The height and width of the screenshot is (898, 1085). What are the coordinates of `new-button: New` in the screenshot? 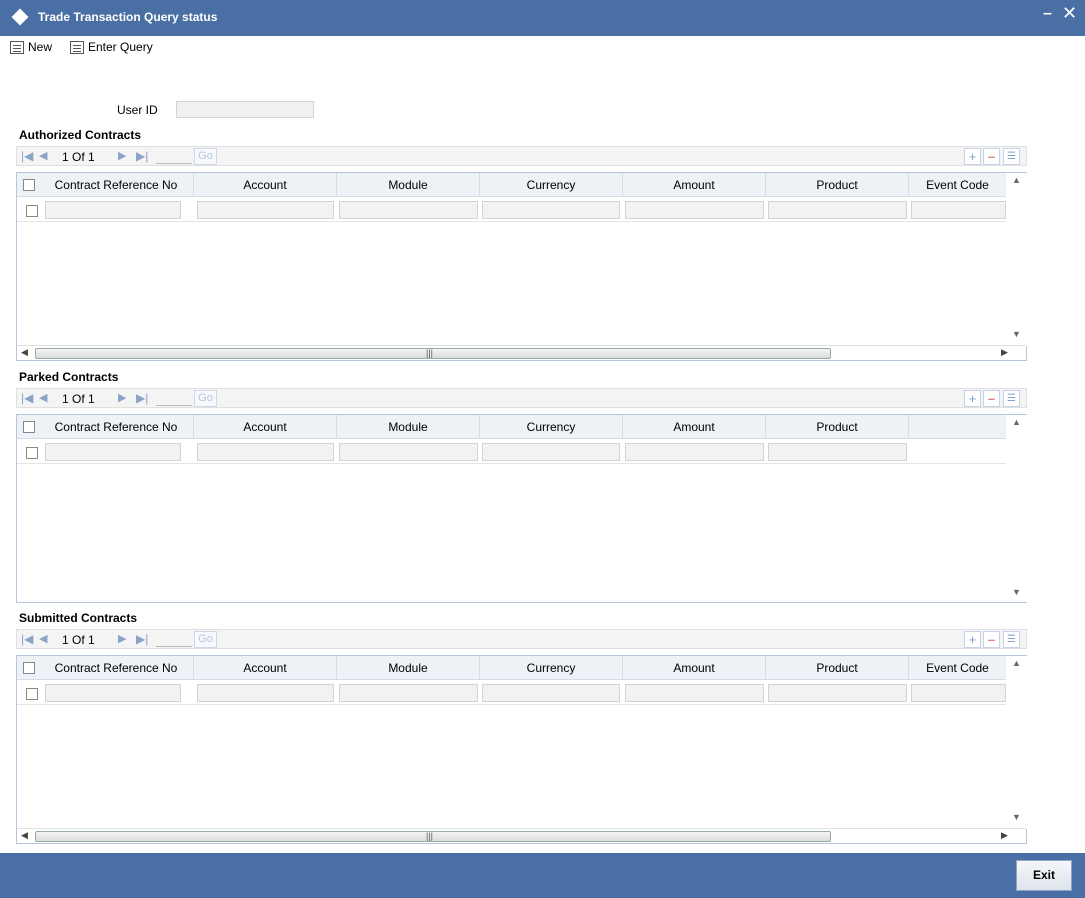 It's located at (31, 47).